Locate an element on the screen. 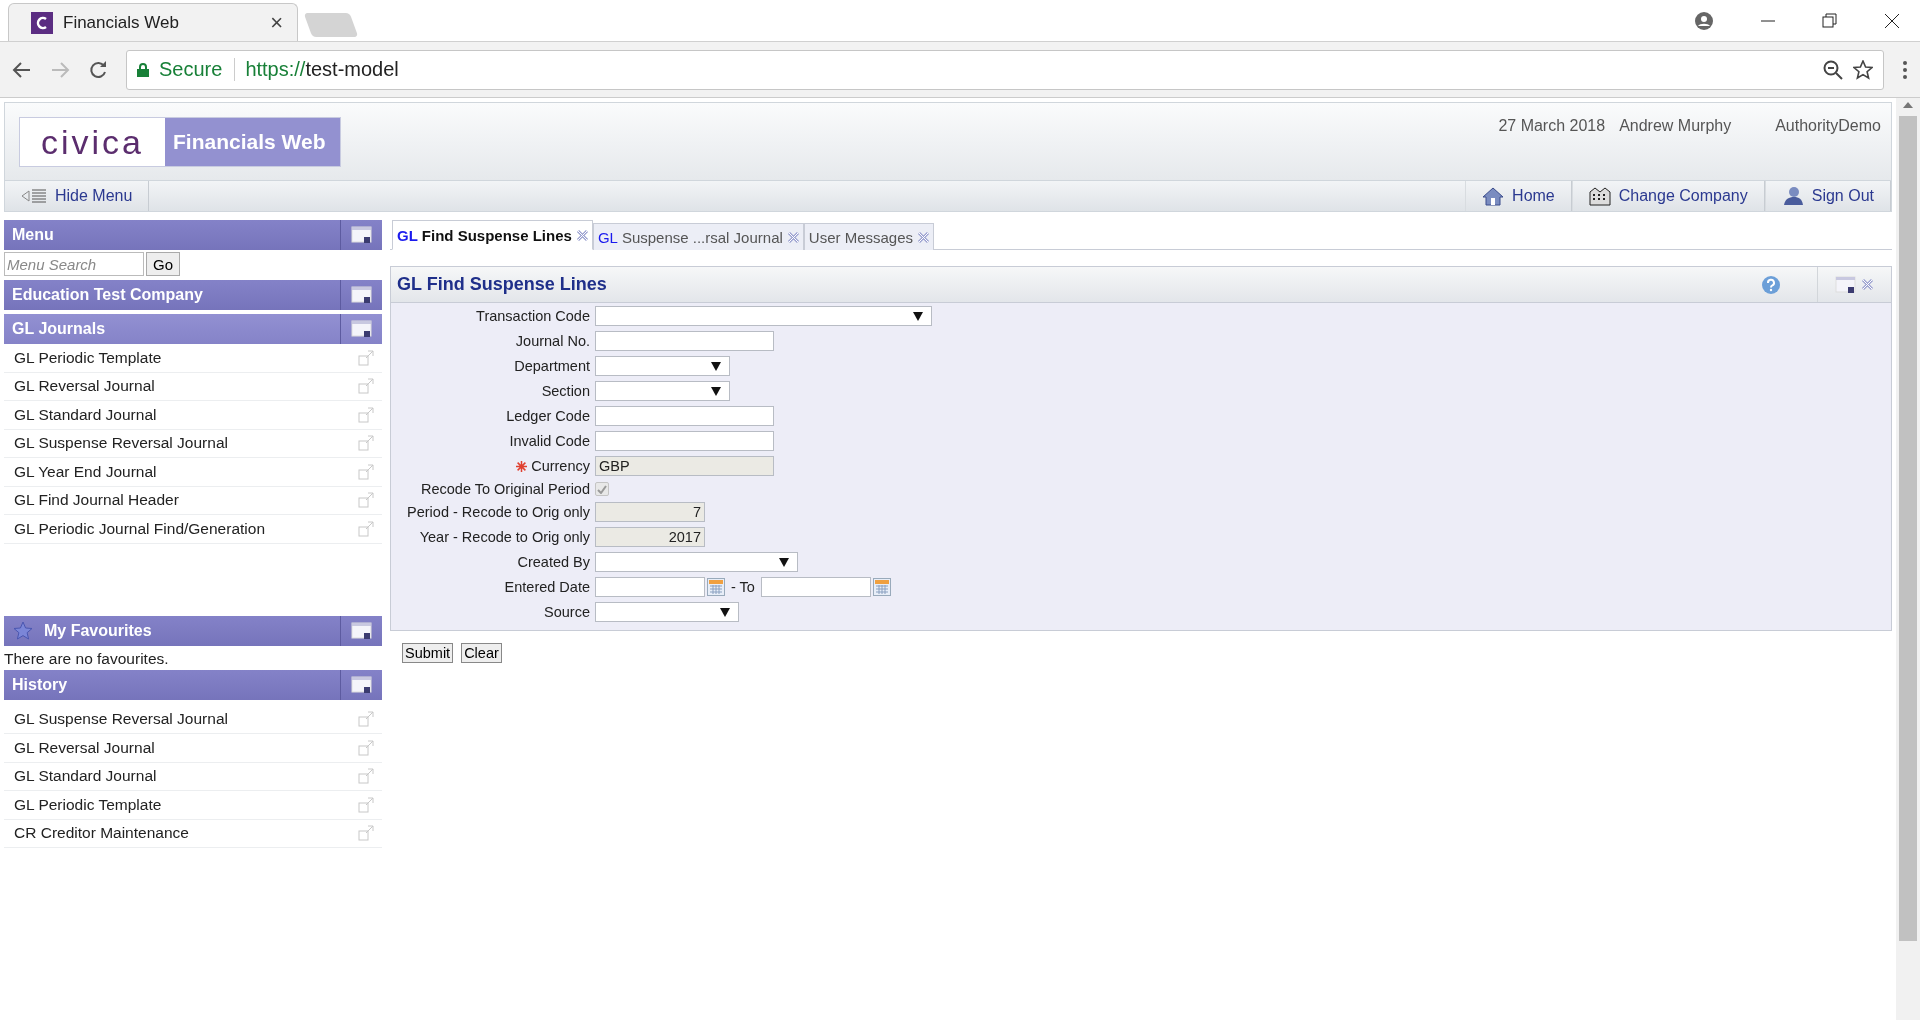  address-bar: Secure https://test-model is located at coordinates (1005, 69).